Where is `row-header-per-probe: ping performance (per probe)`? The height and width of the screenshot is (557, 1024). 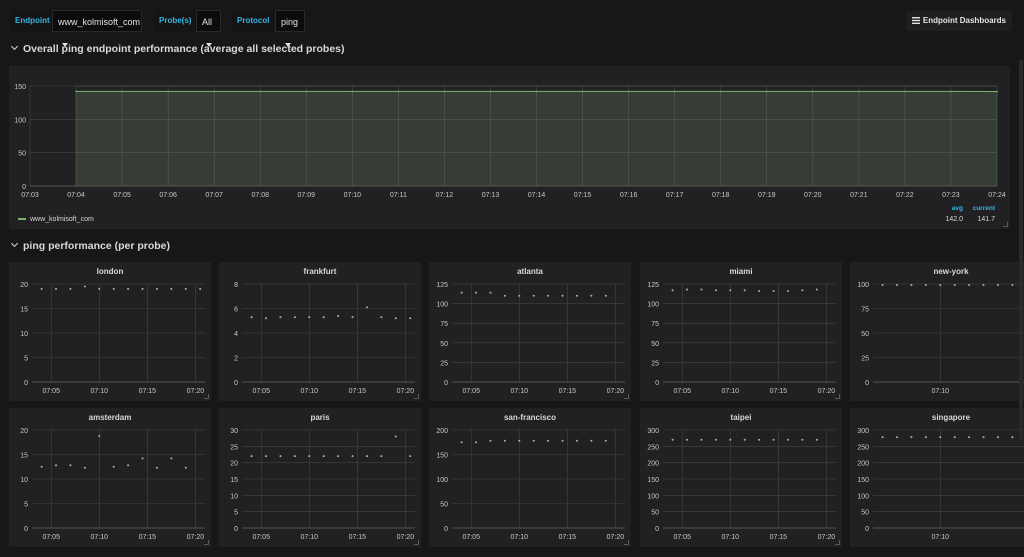 row-header-per-probe: ping performance (per probe) is located at coordinates (90, 245).